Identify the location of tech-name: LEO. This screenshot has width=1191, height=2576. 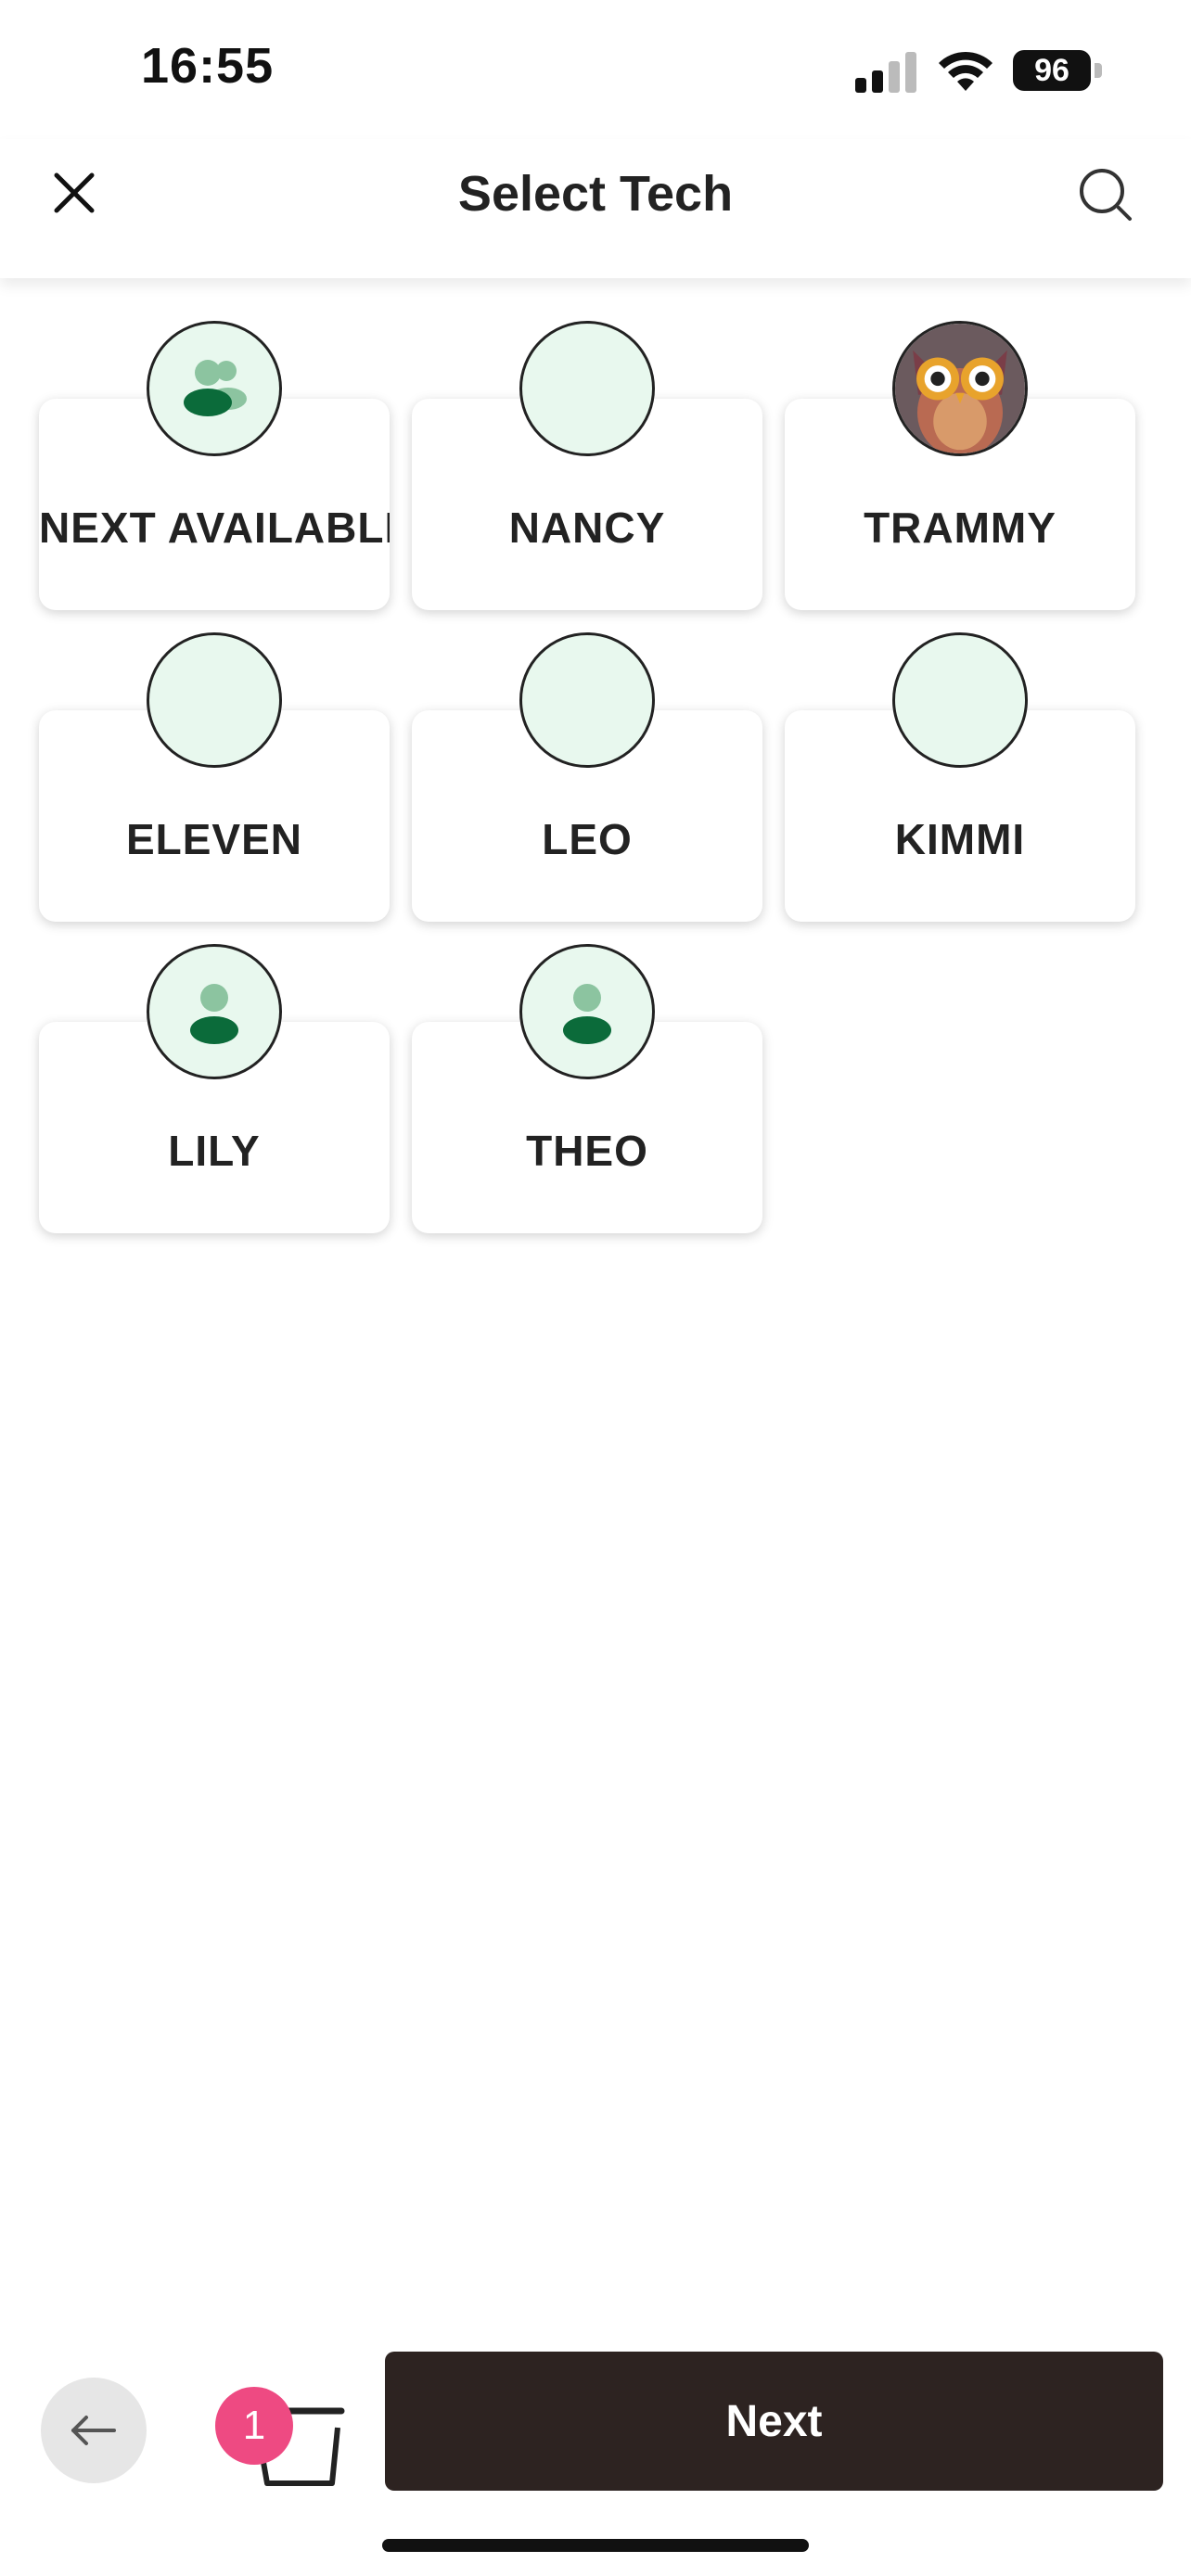
(587, 839).